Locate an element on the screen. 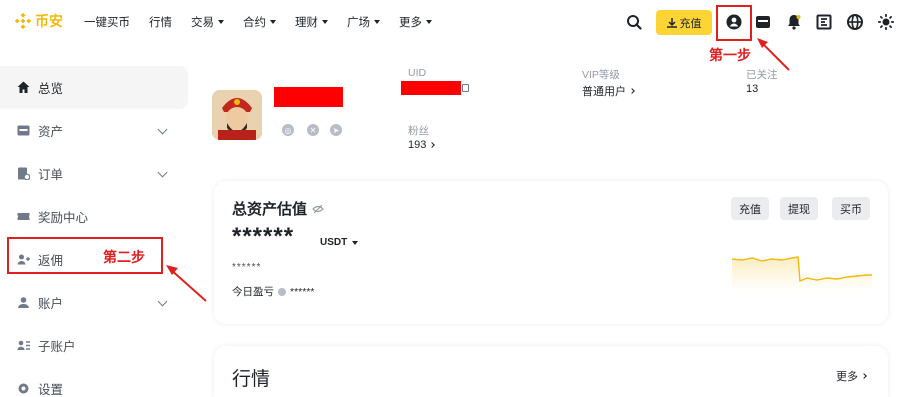 This screenshot has height=397, width=900. brand-name: 币安 is located at coordinates (49, 21).